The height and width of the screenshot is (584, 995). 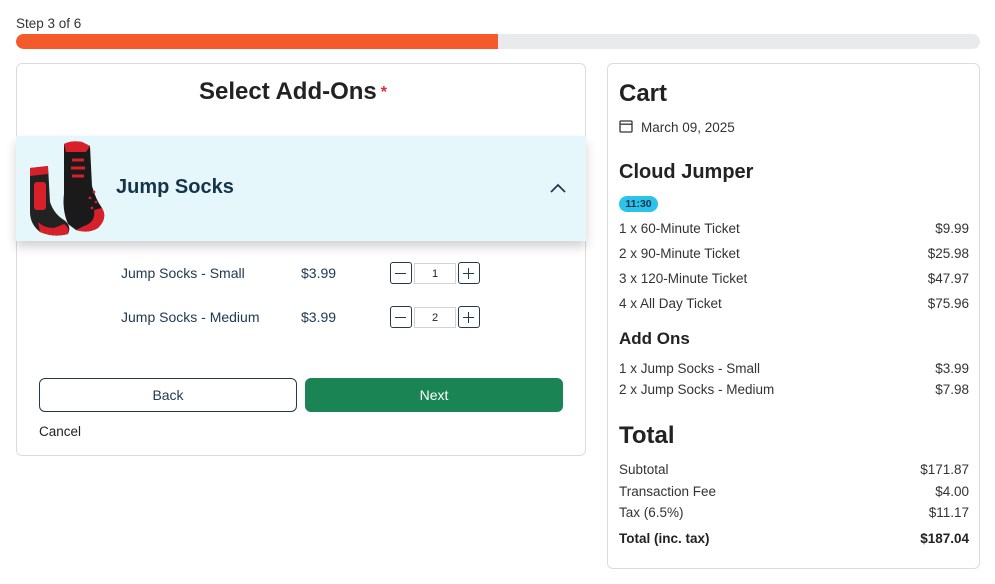 What do you see at coordinates (257, 41) in the screenshot?
I see `progress-bar-fill` at bounding box center [257, 41].